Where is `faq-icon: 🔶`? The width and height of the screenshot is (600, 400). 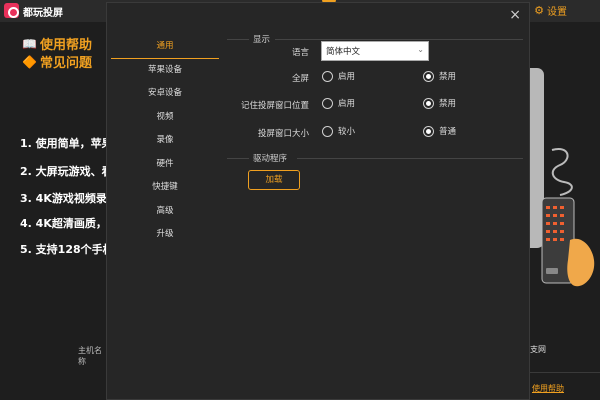 faq-icon: 🔶 is located at coordinates (29, 61).